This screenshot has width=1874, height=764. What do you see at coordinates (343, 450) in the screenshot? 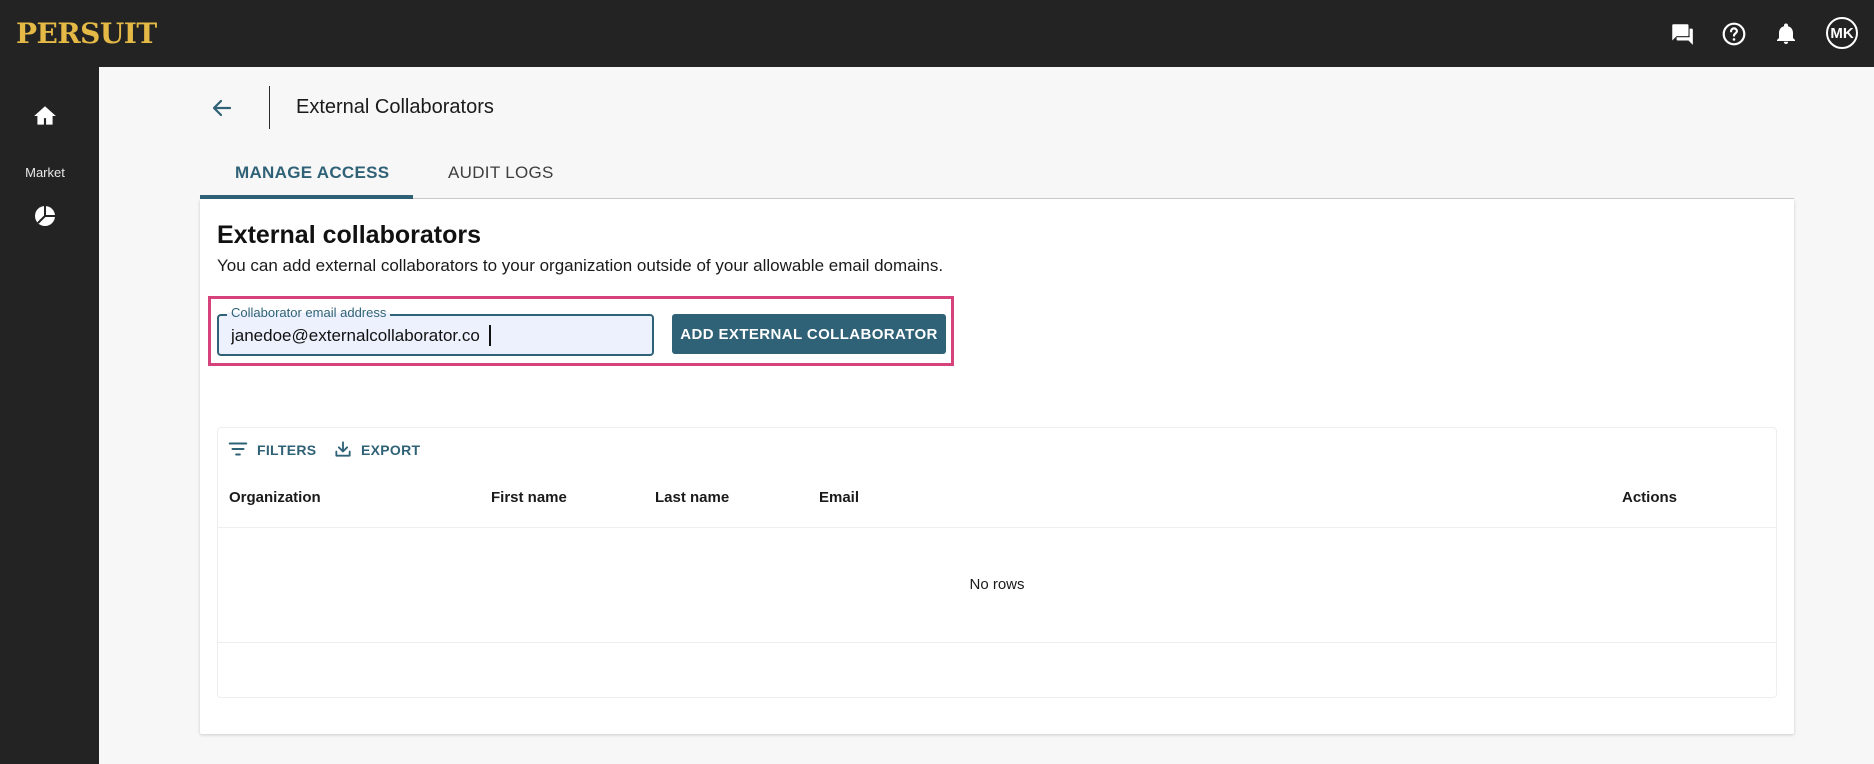
I see `download-icon` at bounding box center [343, 450].